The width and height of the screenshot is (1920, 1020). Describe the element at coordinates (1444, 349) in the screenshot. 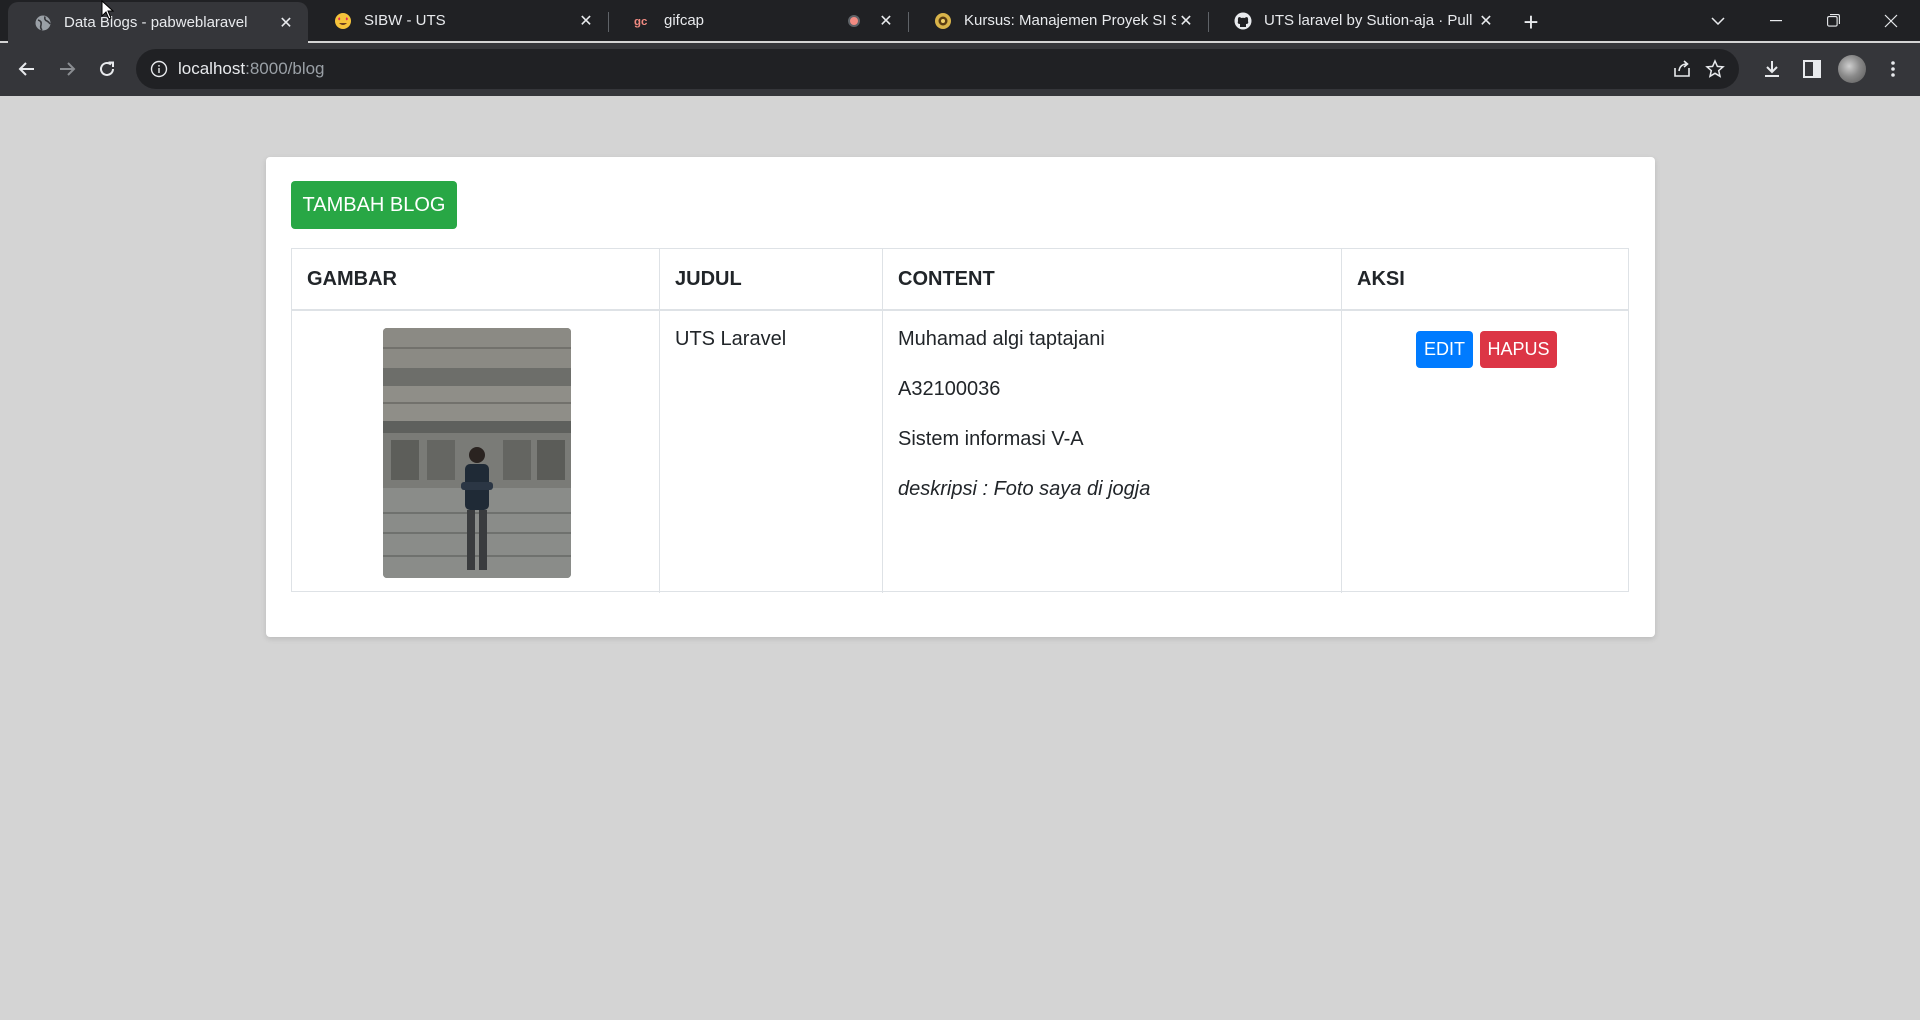

I see `edit-button: EDIT` at that location.